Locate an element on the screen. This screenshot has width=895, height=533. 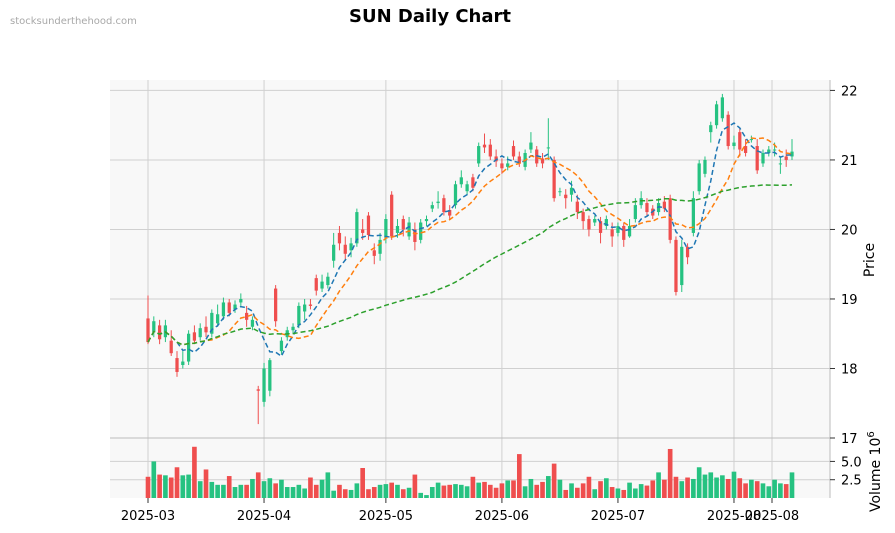
date-tick-label: 2025-03 is located at coordinates (148, 516).